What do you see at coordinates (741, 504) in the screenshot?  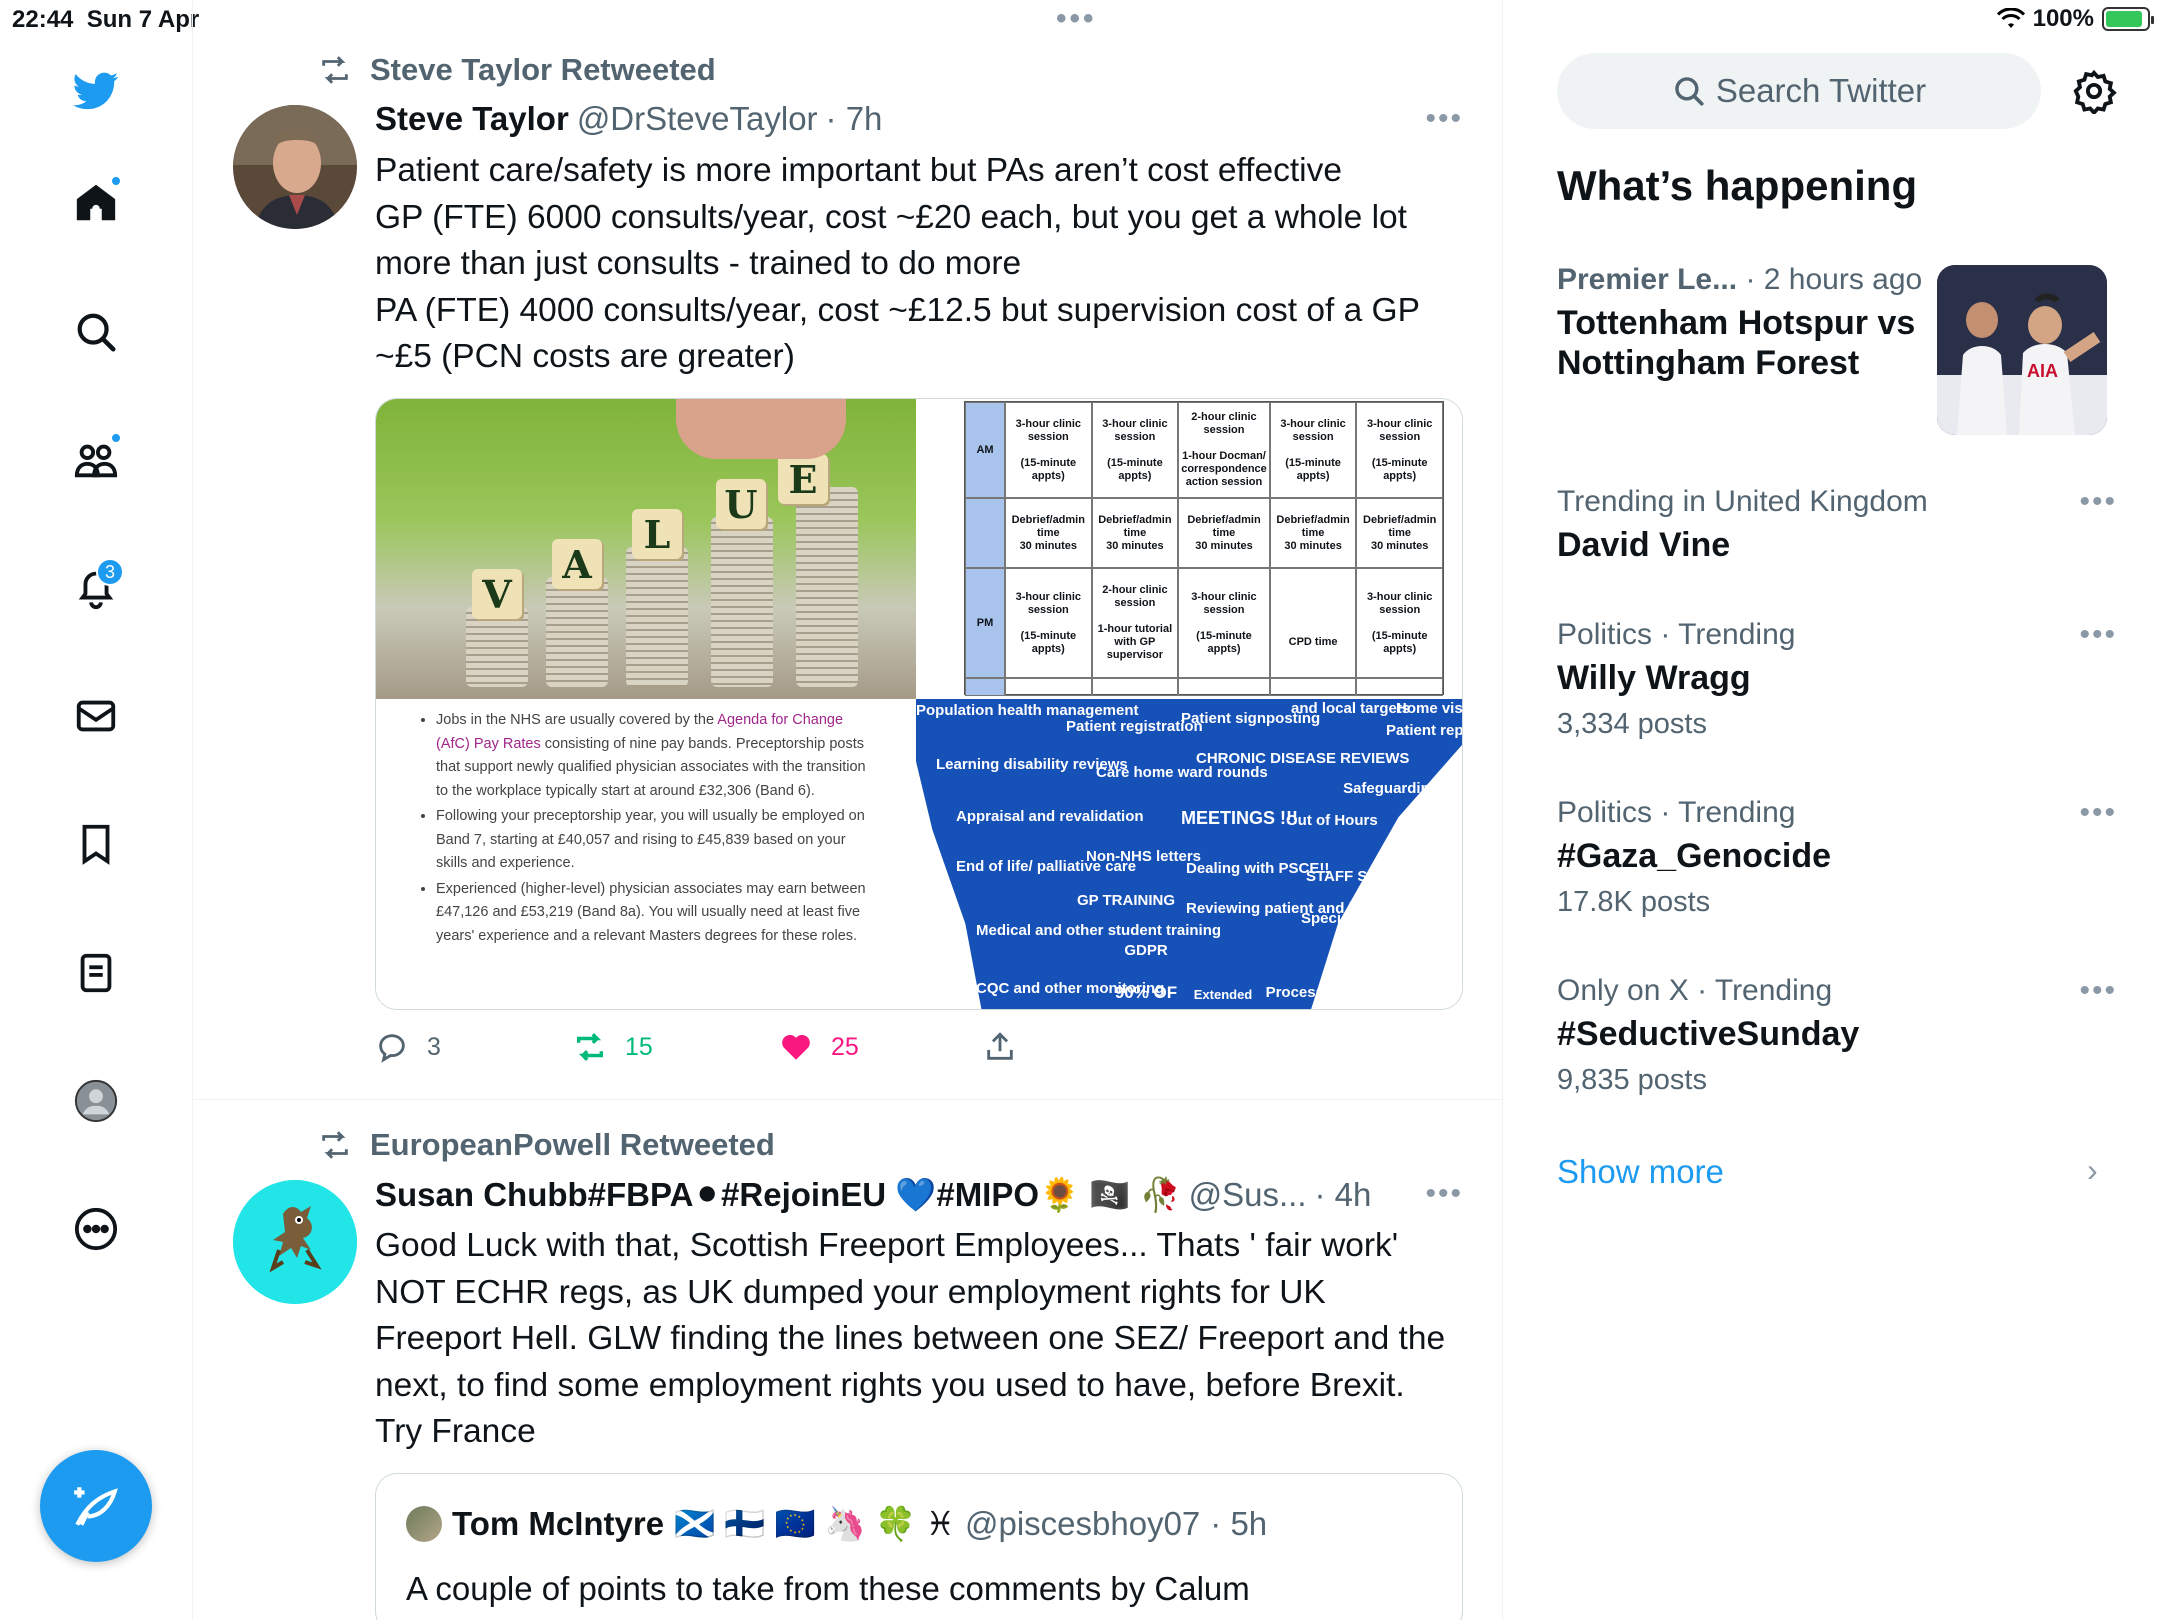 I see `value-letter: U` at bounding box center [741, 504].